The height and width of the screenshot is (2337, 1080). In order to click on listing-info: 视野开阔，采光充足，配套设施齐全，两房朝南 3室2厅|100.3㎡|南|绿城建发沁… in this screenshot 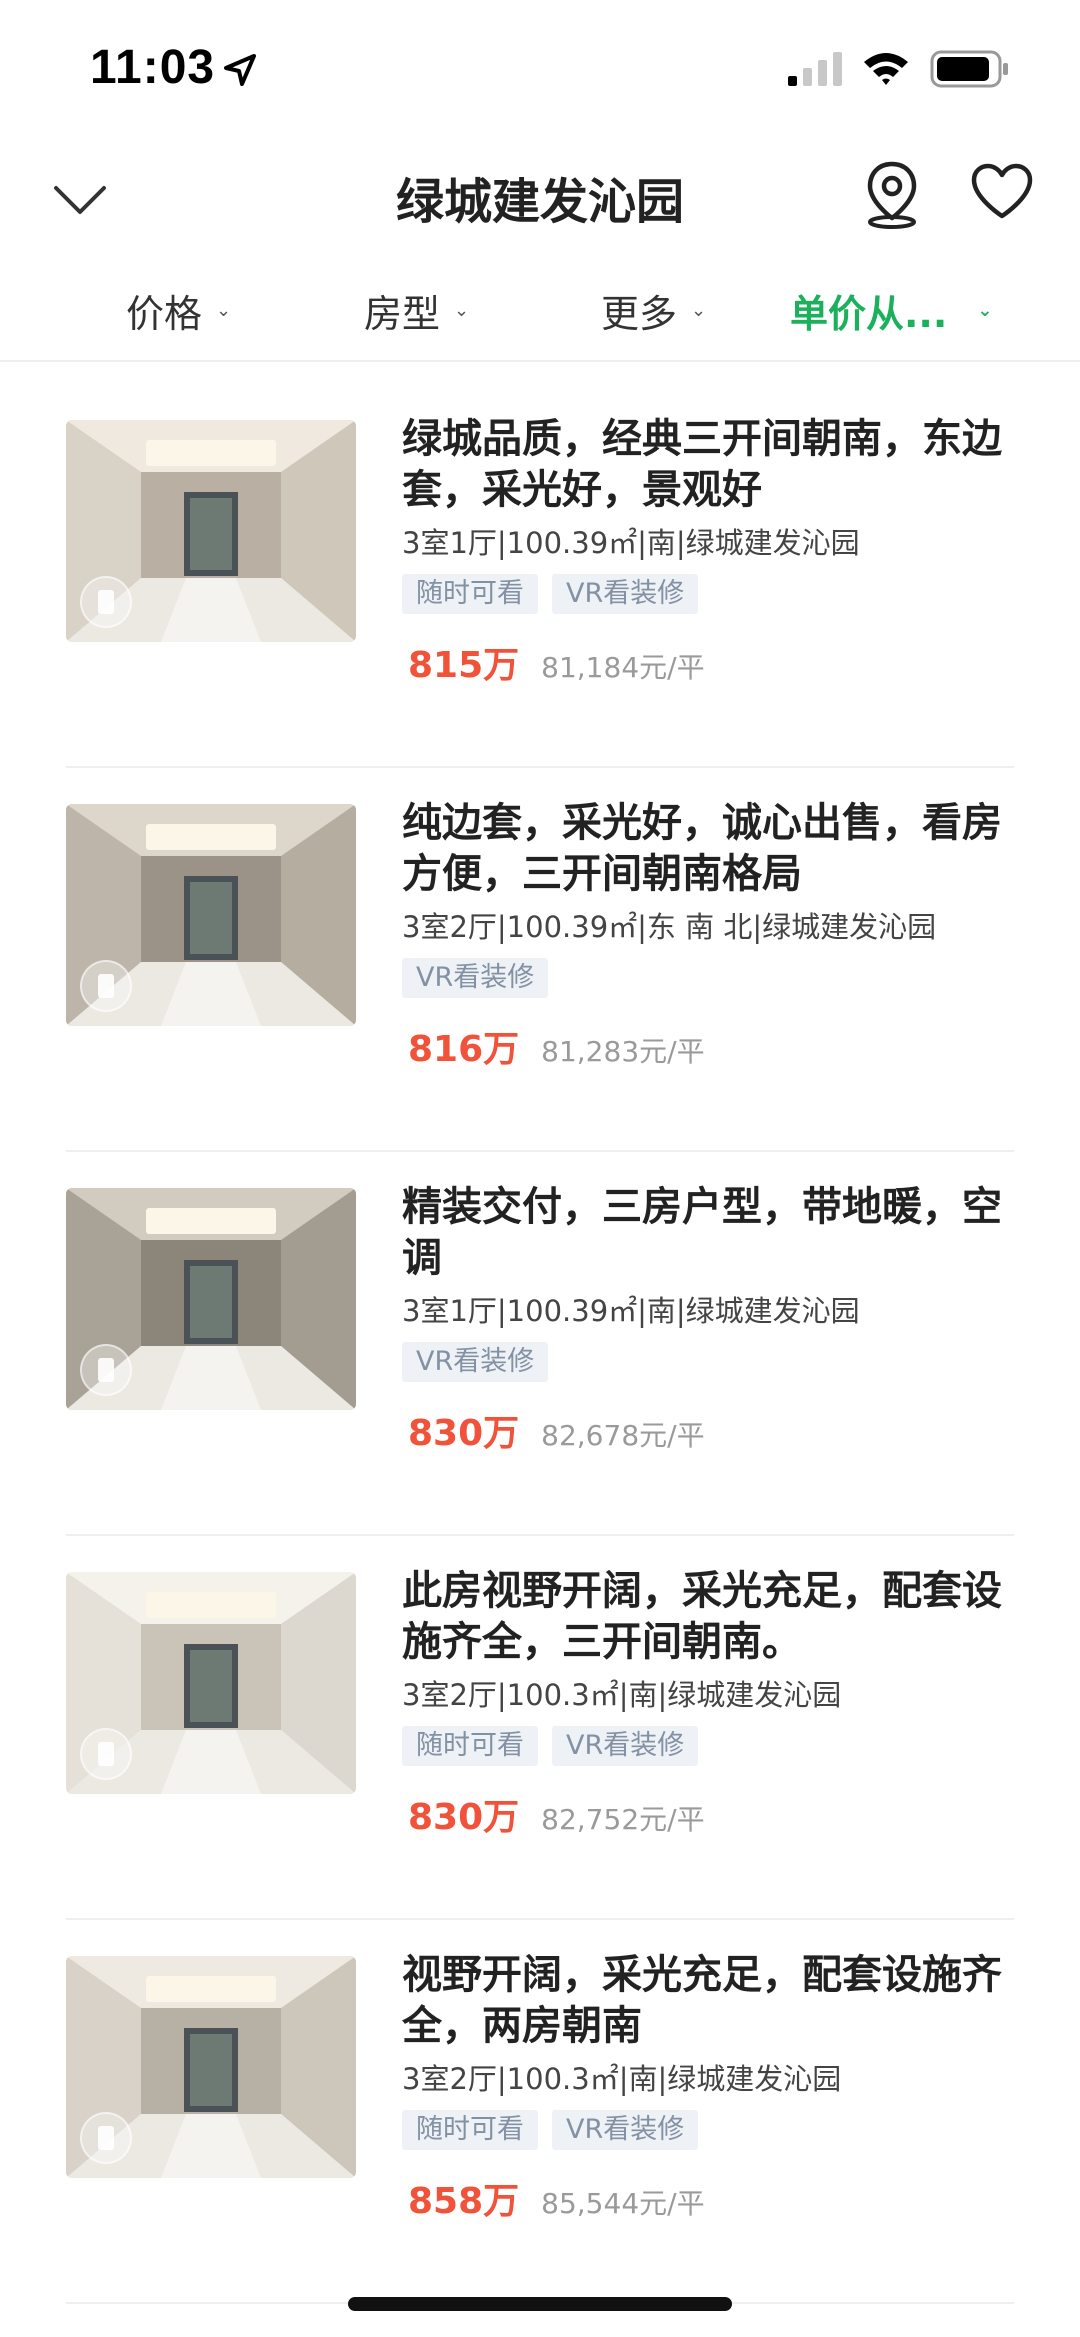, I will do `click(708, 2087)`.